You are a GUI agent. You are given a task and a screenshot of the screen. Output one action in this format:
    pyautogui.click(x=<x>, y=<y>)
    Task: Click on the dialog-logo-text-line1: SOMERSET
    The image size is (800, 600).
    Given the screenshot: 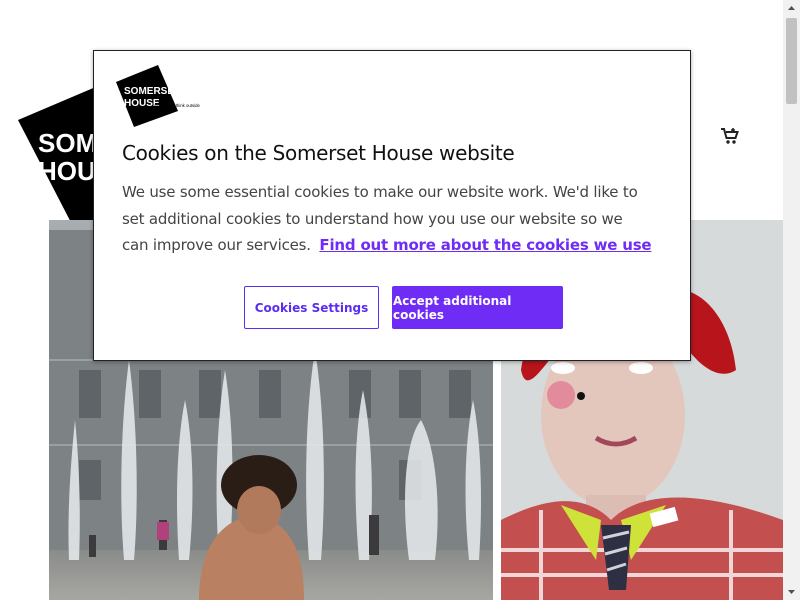 What is the action you would take?
    pyautogui.click(x=152, y=91)
    